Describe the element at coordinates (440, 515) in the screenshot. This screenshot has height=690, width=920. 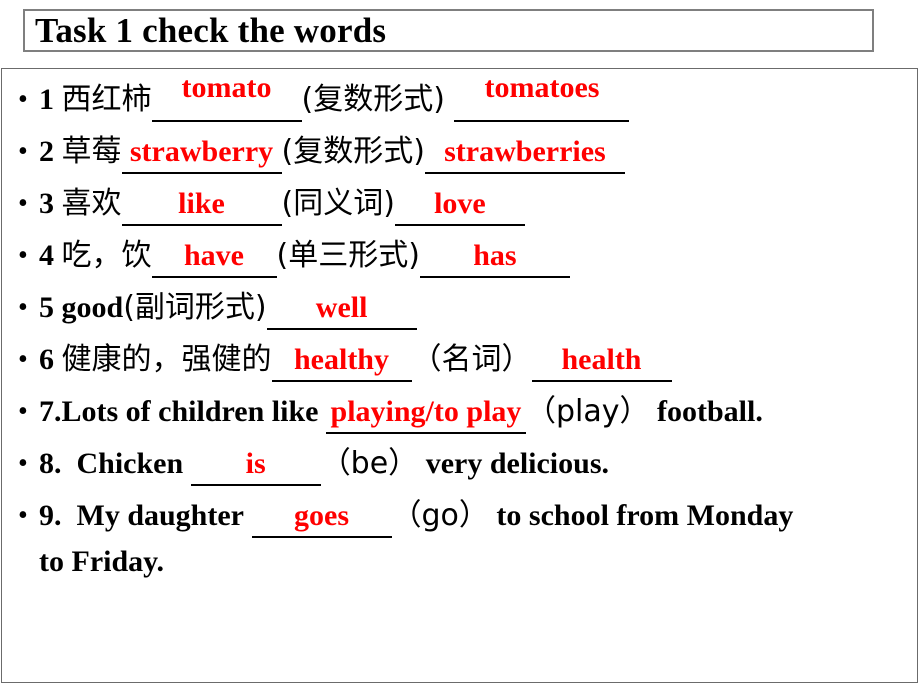
I see `item-cue: （go）` at that location.